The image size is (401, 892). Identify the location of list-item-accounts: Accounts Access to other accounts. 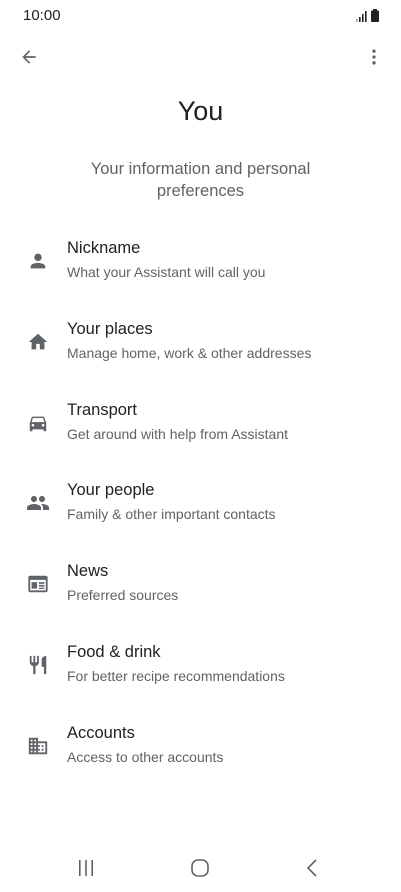
(200, 750).